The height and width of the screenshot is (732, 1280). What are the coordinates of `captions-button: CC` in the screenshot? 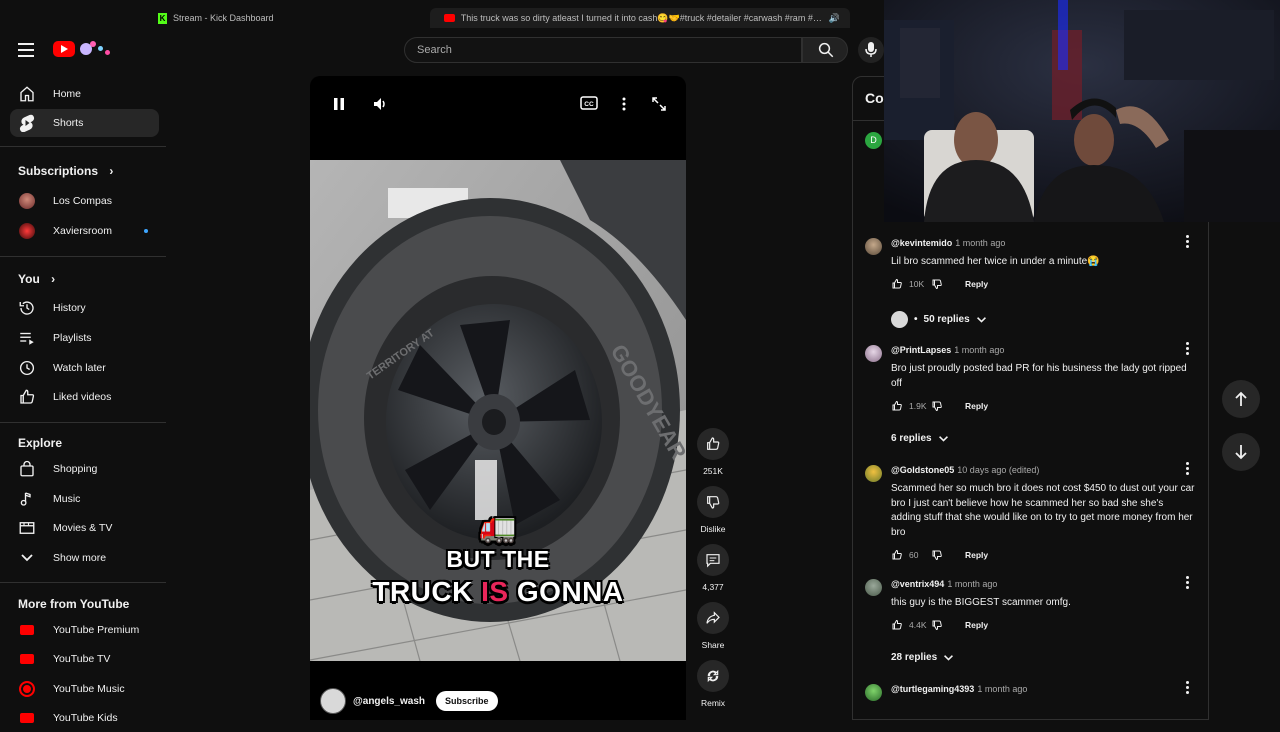 It's located at (589, 104).